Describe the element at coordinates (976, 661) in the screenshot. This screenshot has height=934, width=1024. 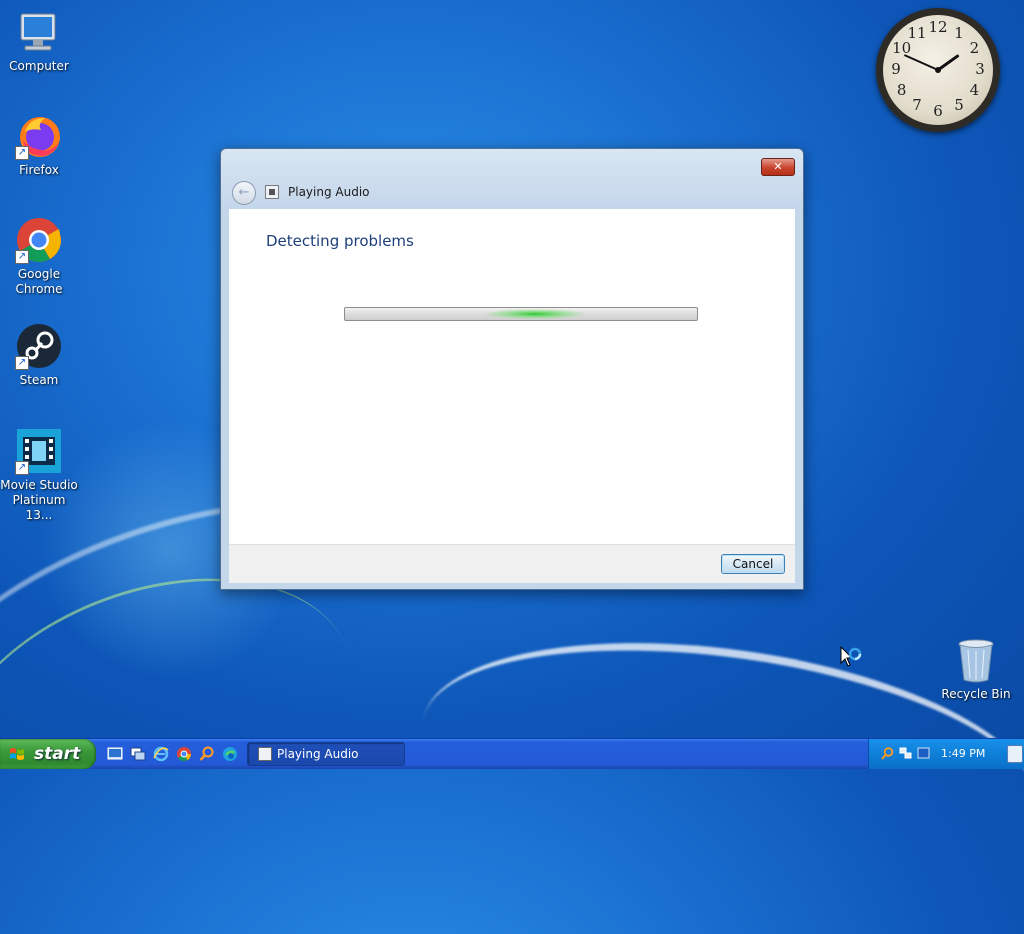
I see `recycle-bin-icon` at that location.